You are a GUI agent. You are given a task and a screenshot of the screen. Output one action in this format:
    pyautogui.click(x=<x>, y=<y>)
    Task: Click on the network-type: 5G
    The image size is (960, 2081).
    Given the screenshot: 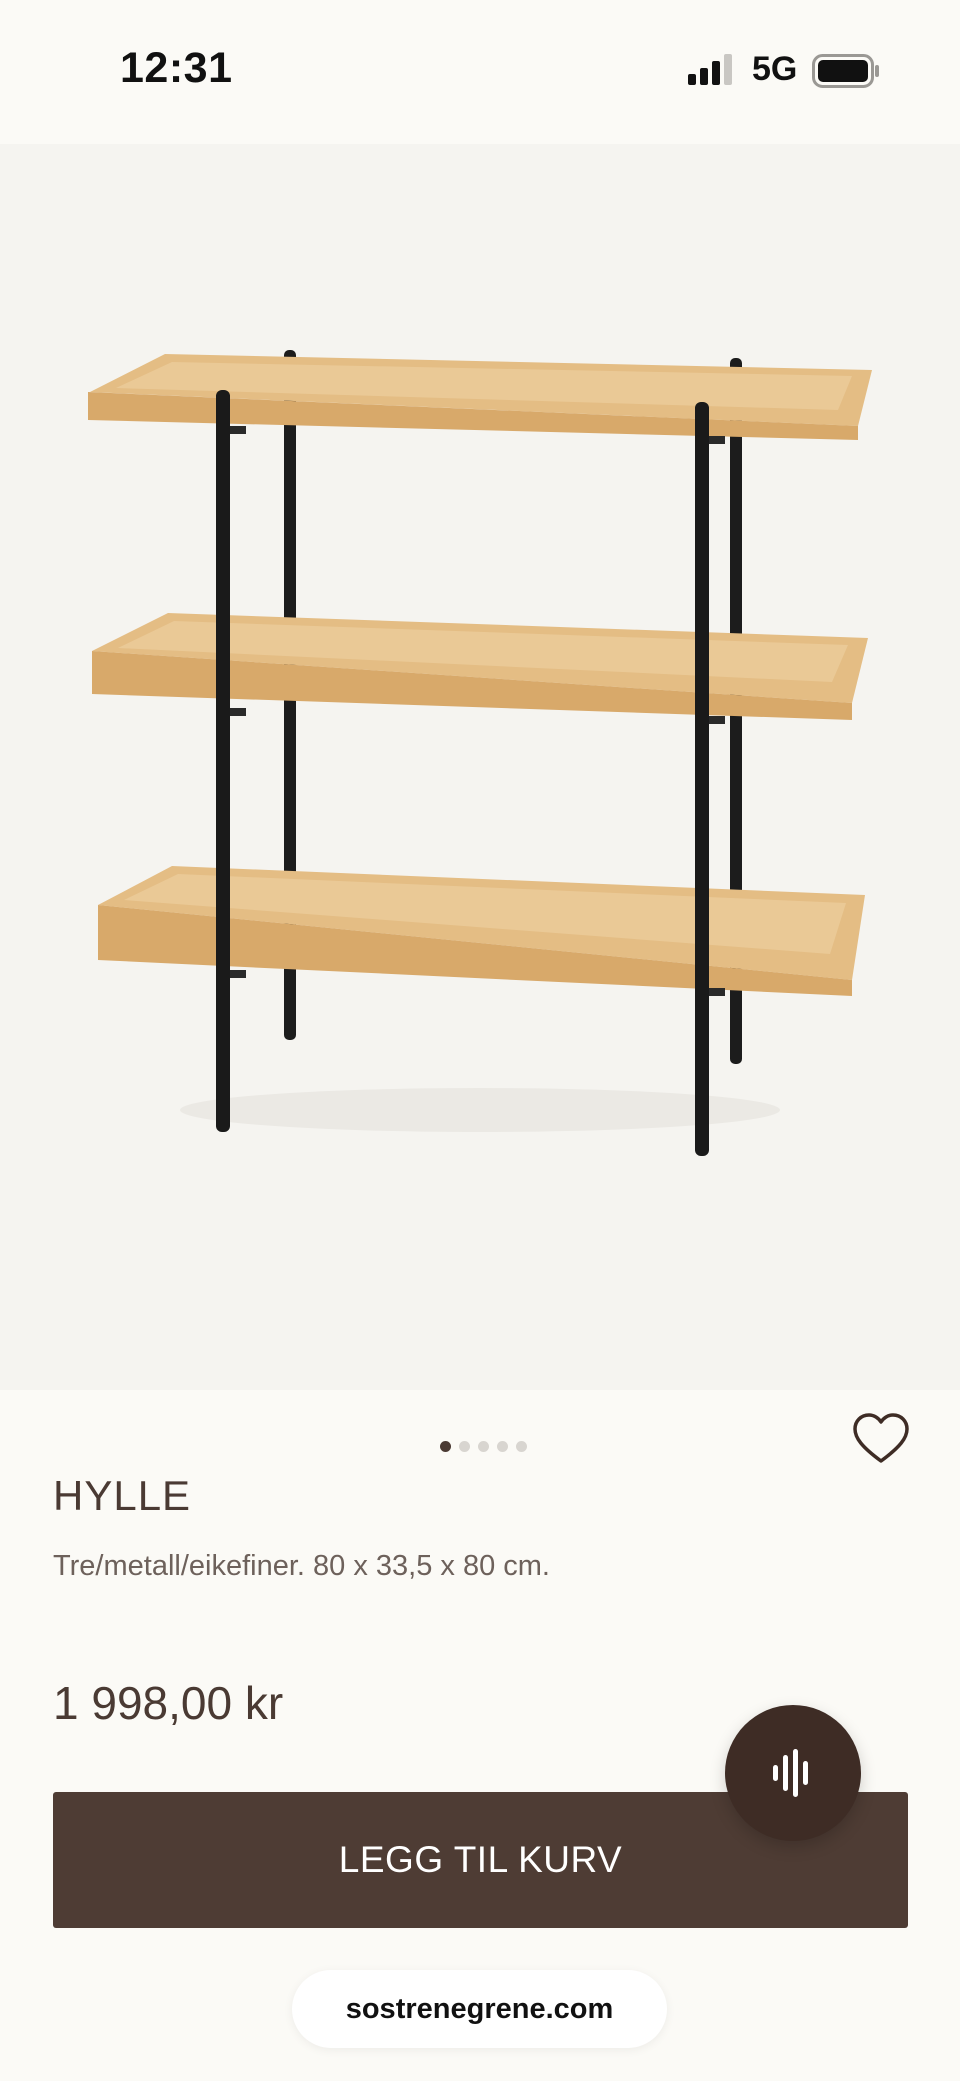 What is the action you would take?
    pyautogui.click(x=775, y=69)
    